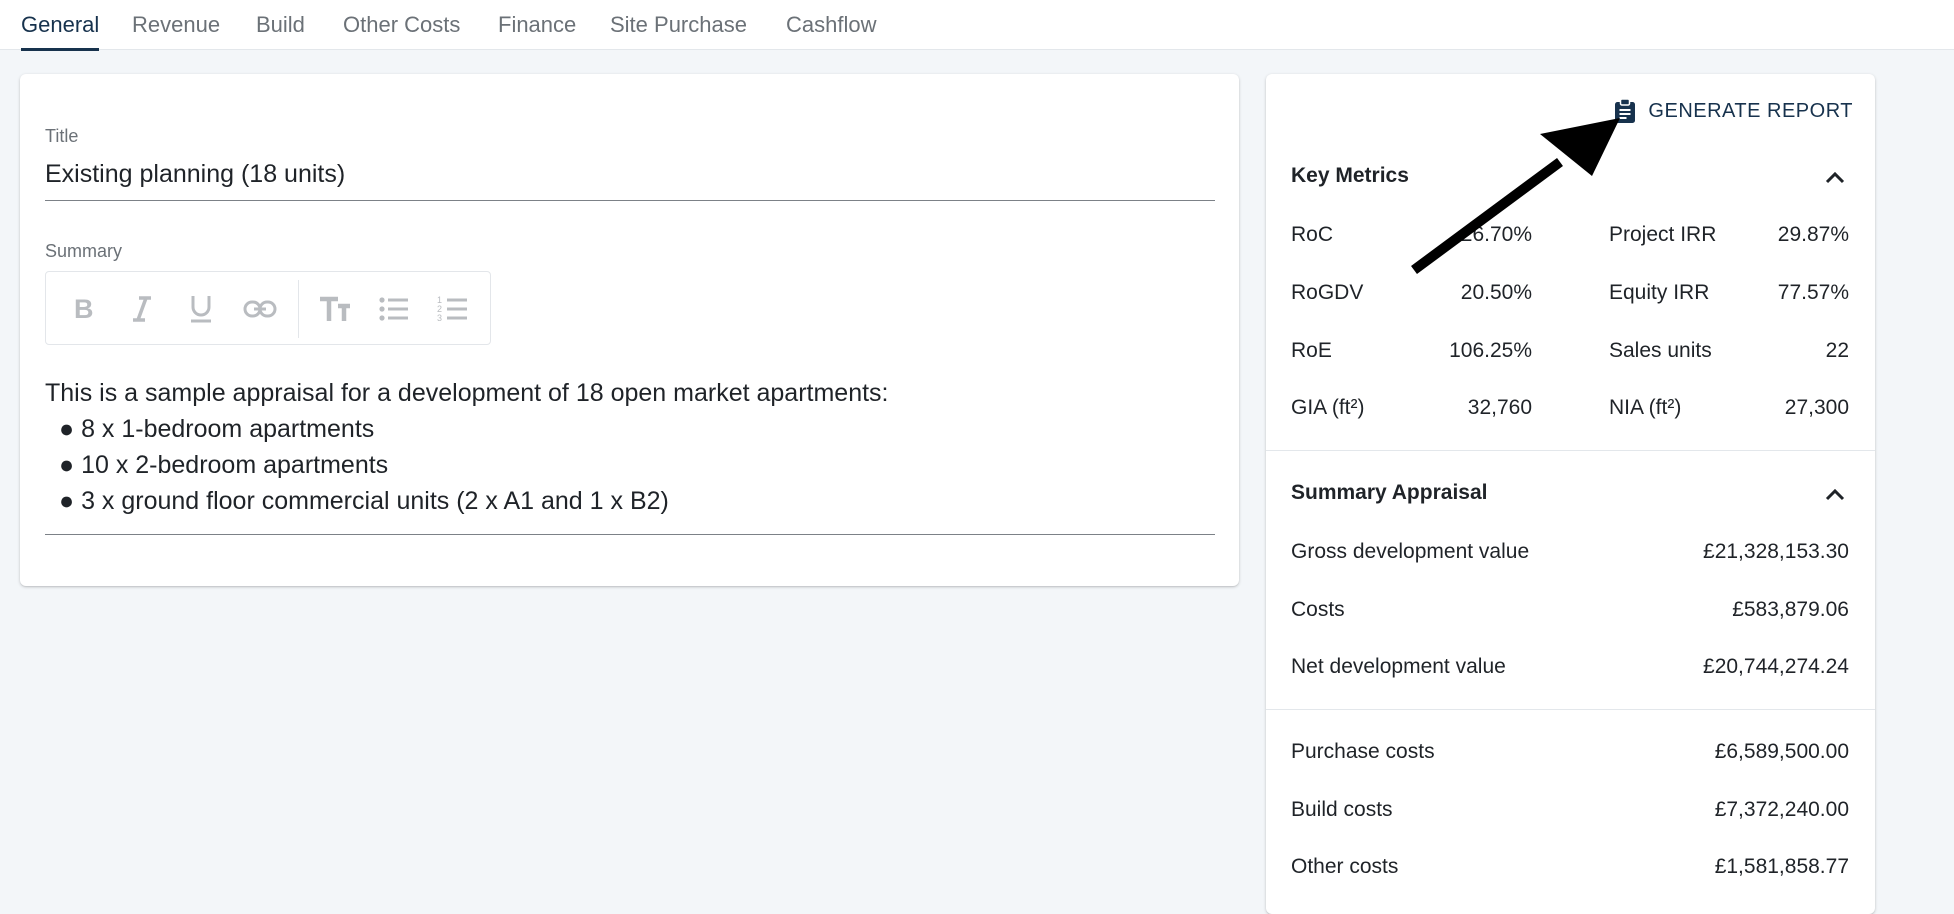 Image resolution: width=1954 pixels, height=914 pixels. Describe the element at coordinates (260, 309) in the screenshot. I see `link-icon` at that location.